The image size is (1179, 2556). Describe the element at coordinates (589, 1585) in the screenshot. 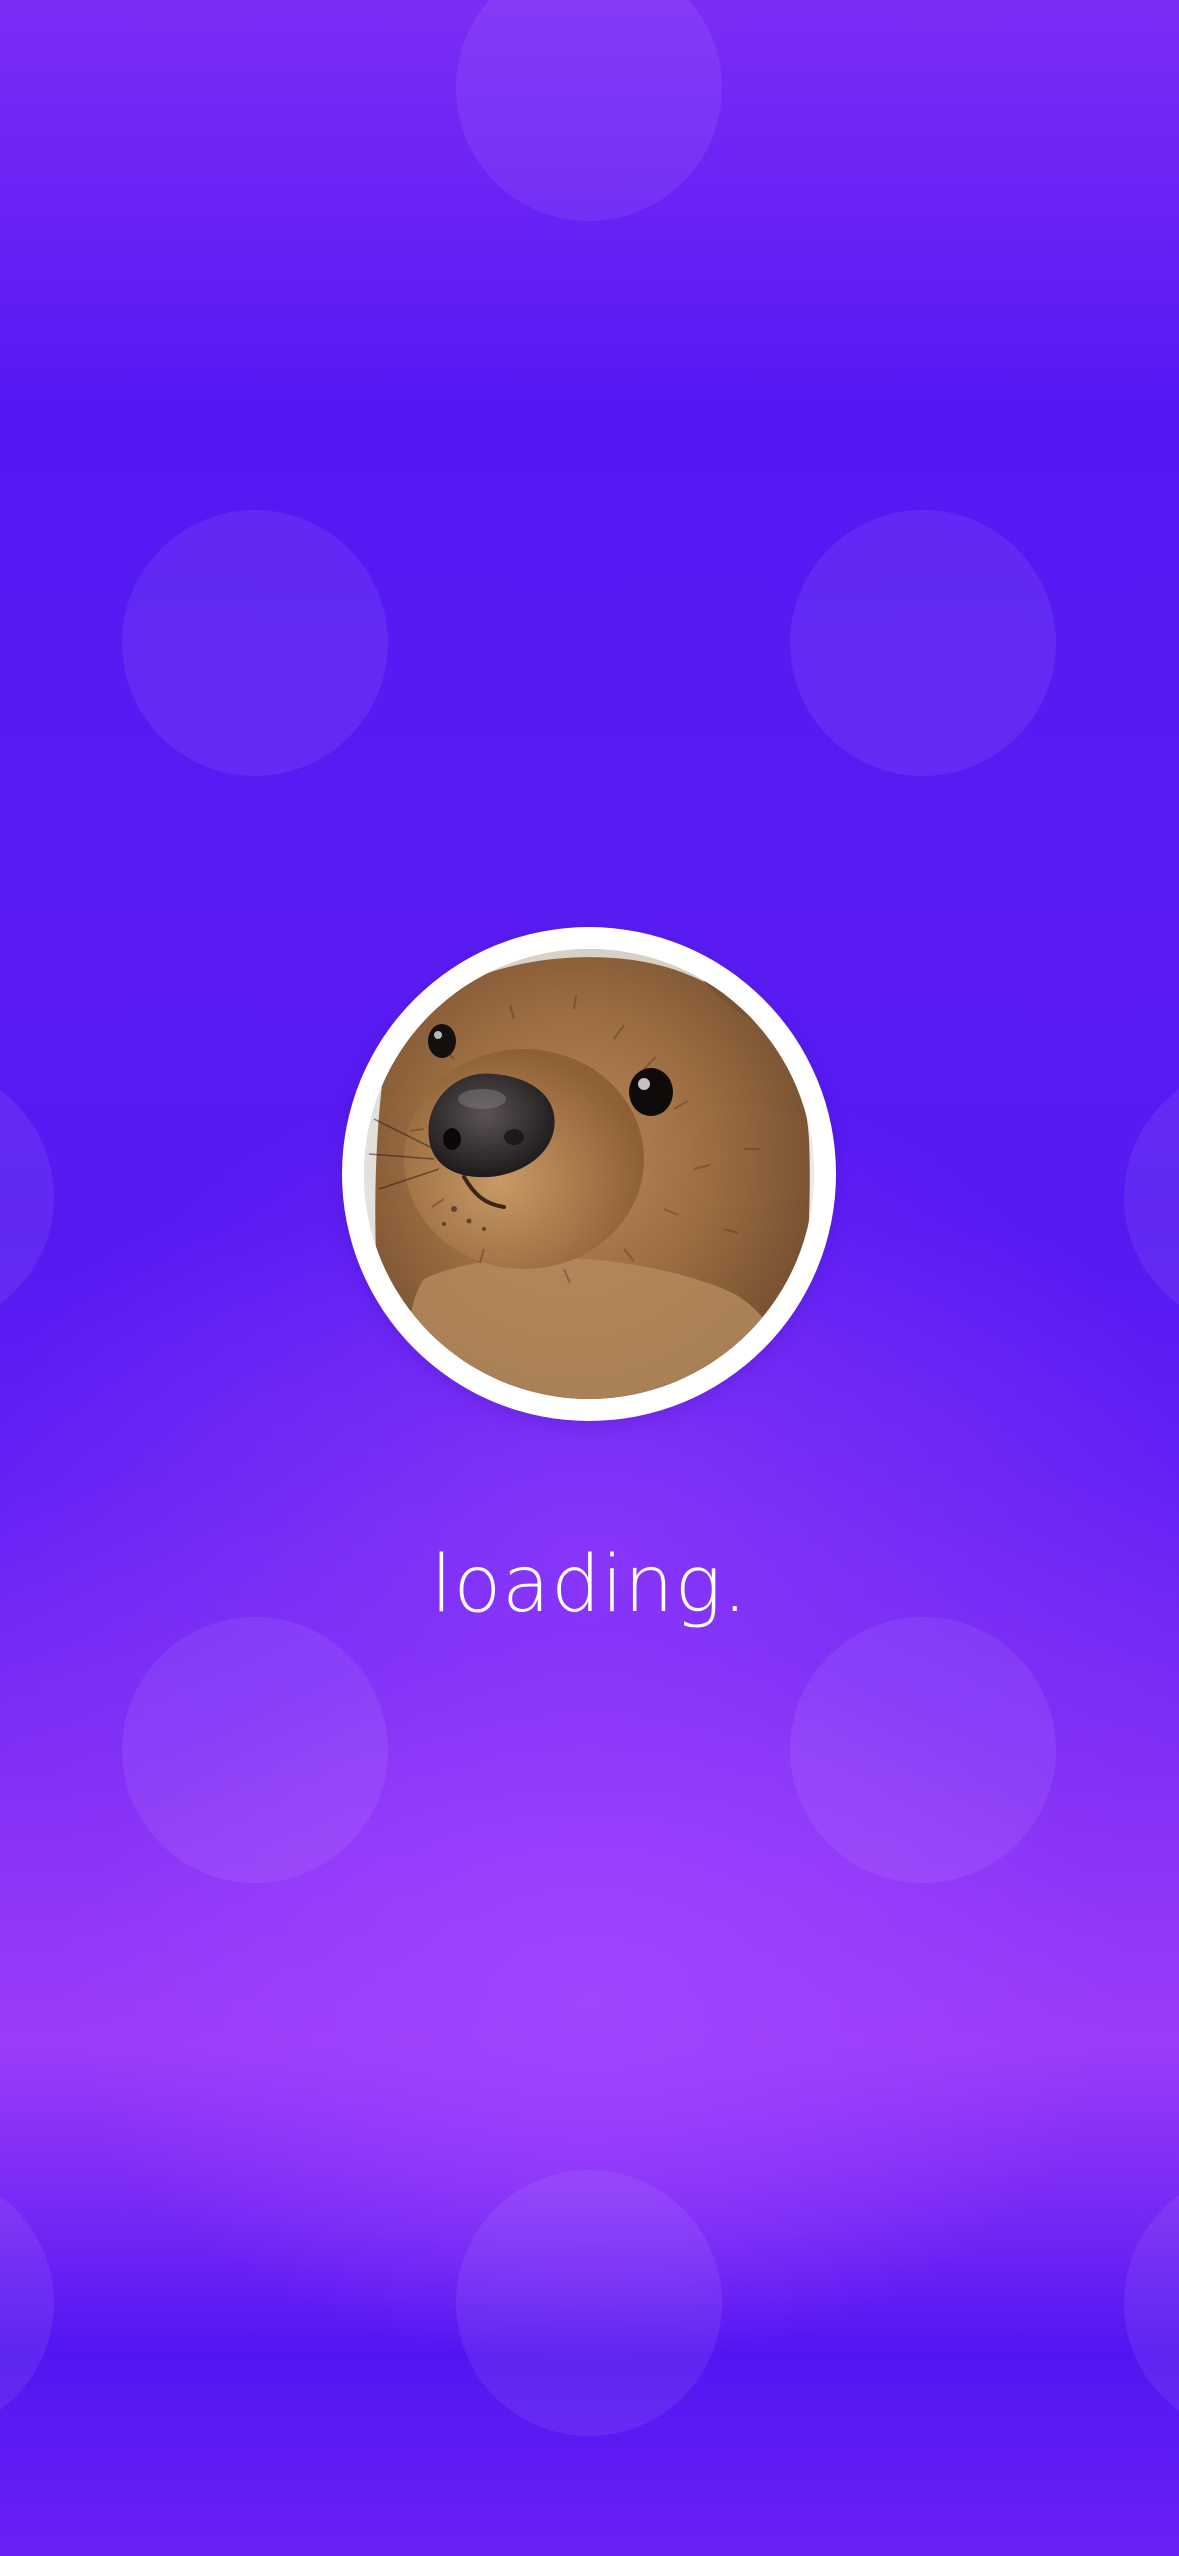

I see `loading-label: loading.` at that location.